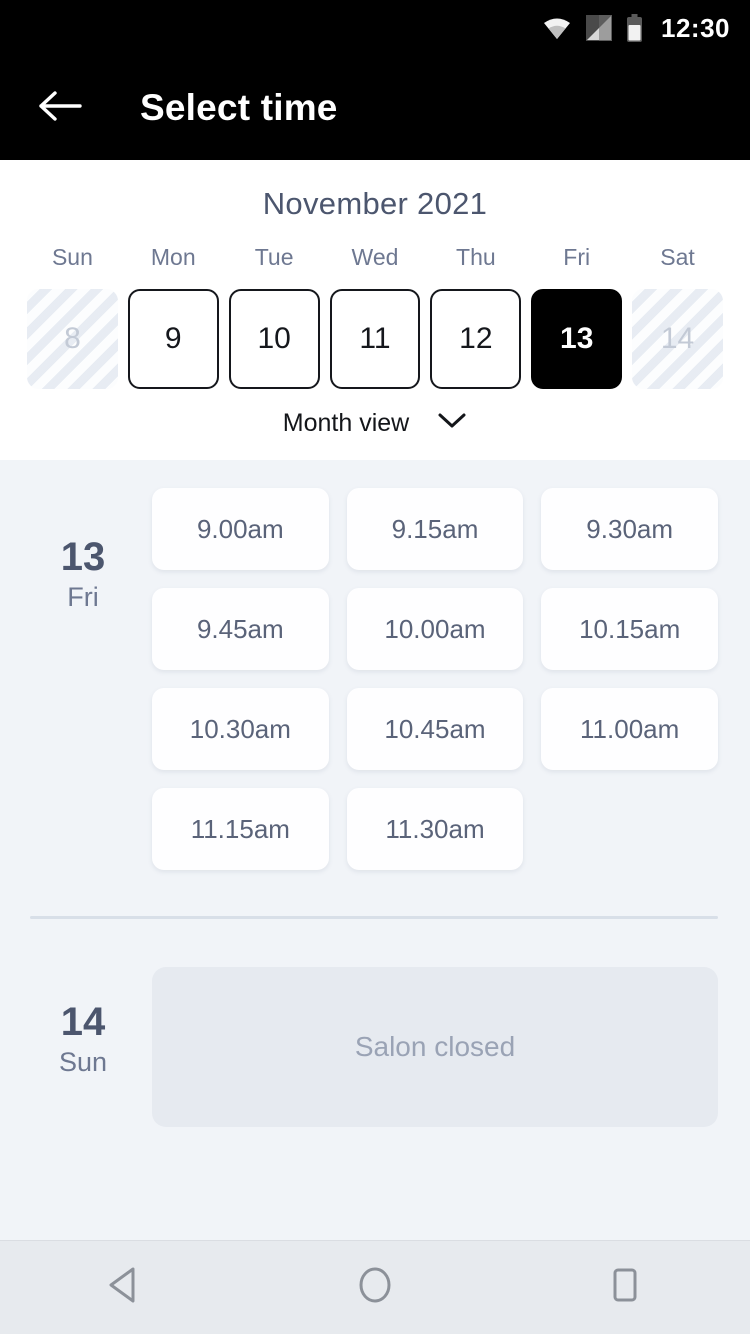 Image resolution: width=750 pixels, height=1334 pixels. Describe the element at coordinates (83, 1062) in the screenshot. I see `schedule-day-weekday: Sun` at that location.